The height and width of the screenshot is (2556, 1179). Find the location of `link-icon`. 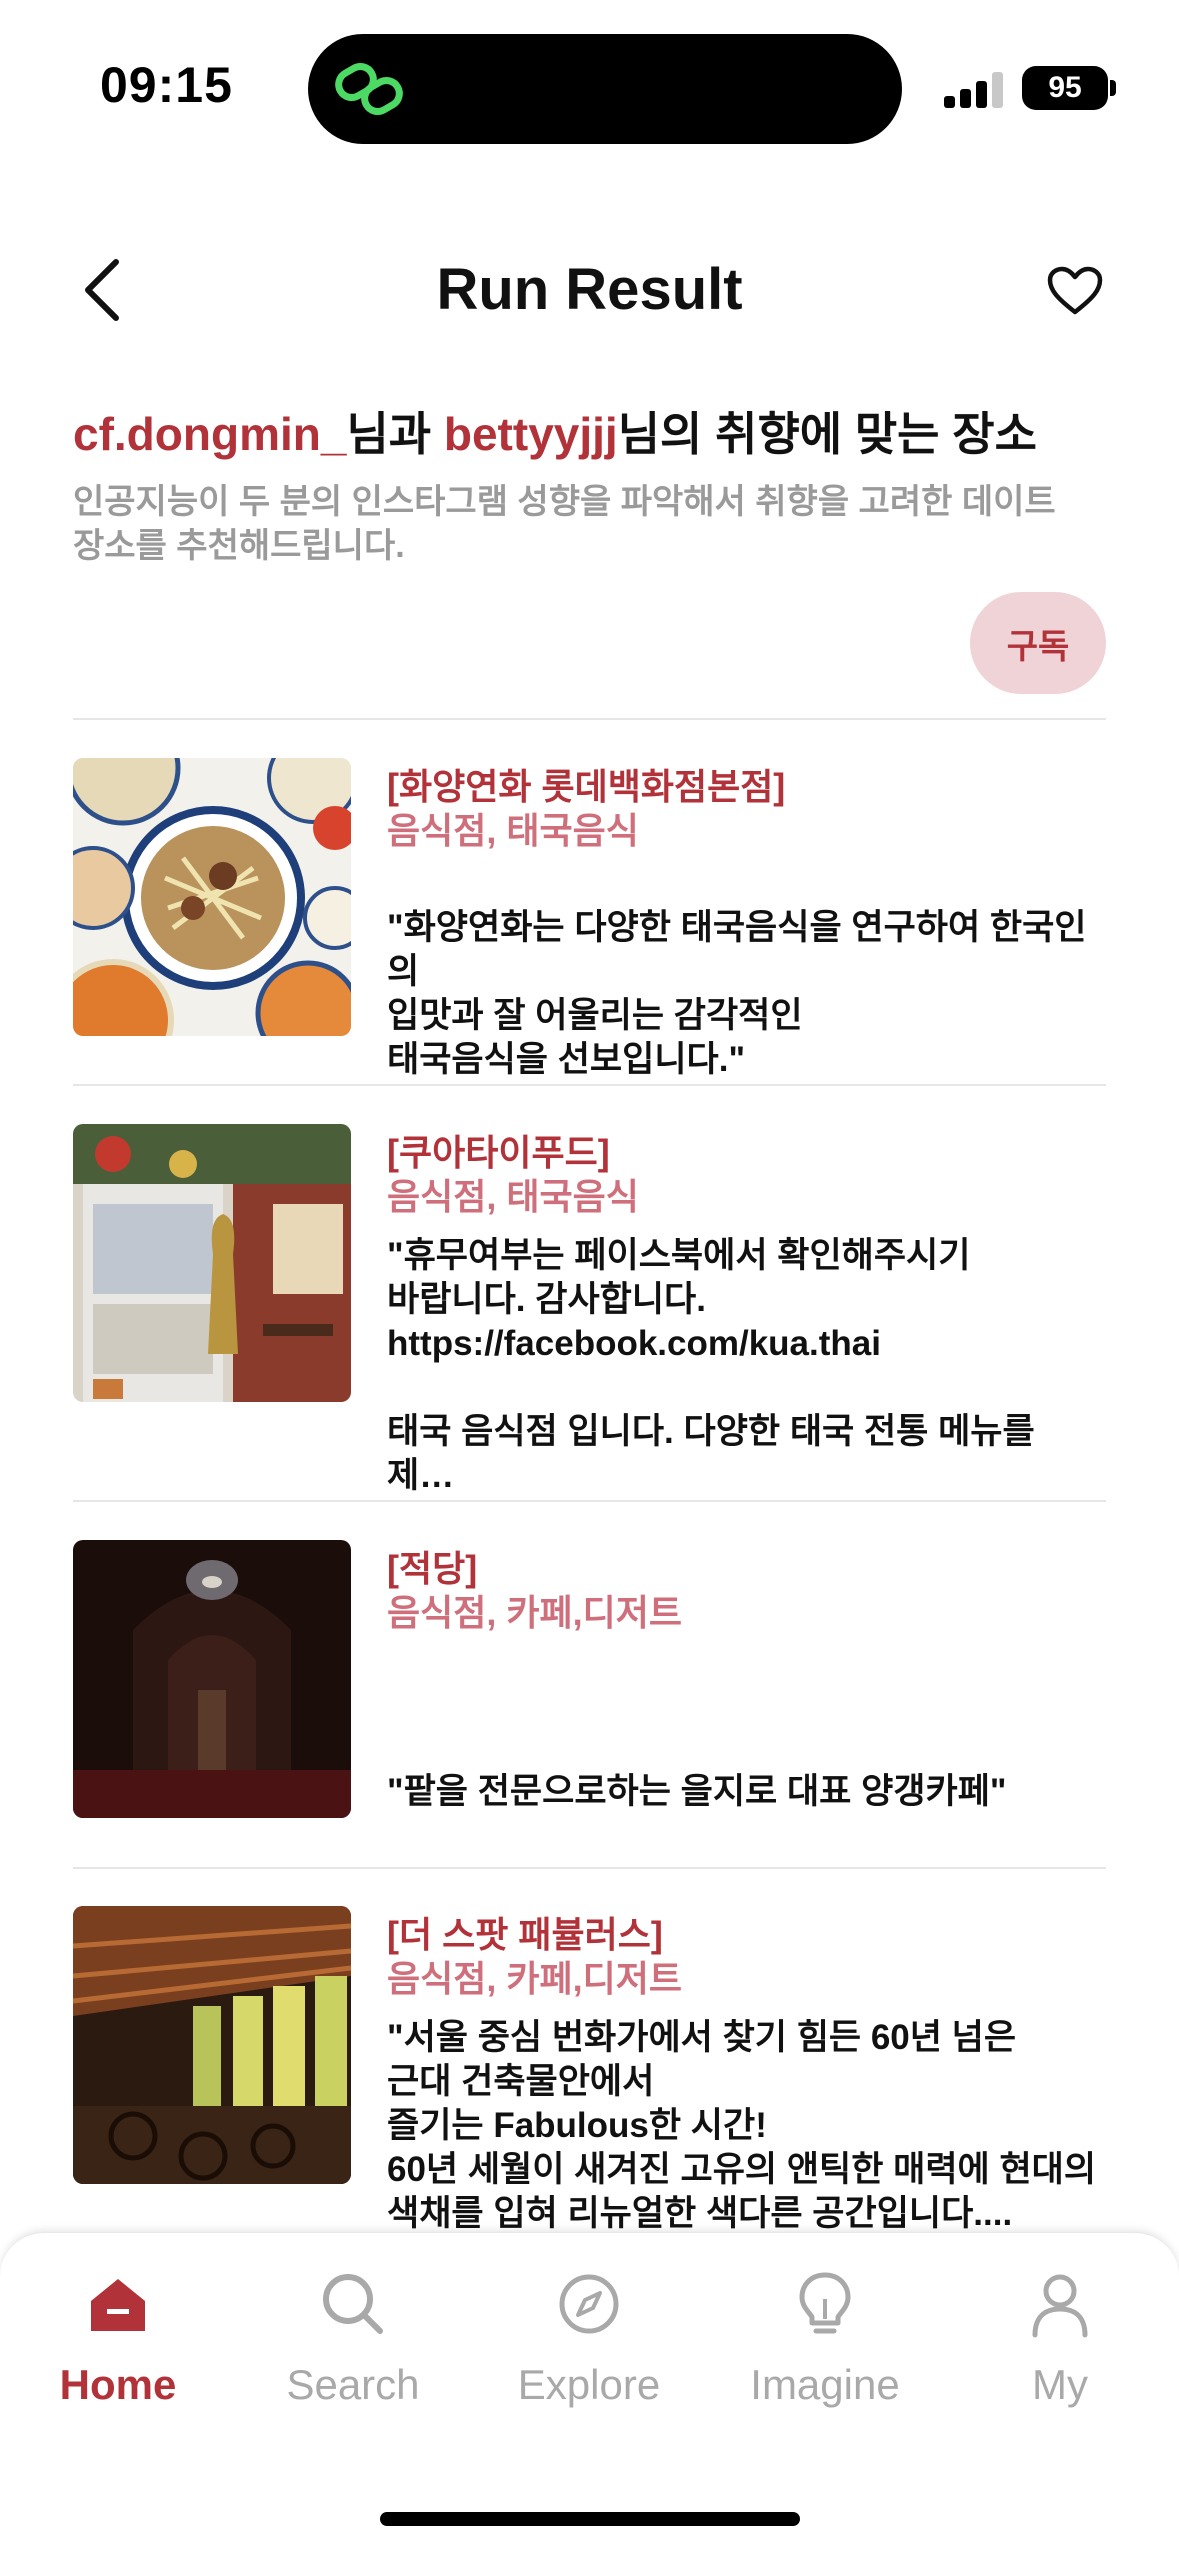

link-icon is located at coordinates (369, 89).